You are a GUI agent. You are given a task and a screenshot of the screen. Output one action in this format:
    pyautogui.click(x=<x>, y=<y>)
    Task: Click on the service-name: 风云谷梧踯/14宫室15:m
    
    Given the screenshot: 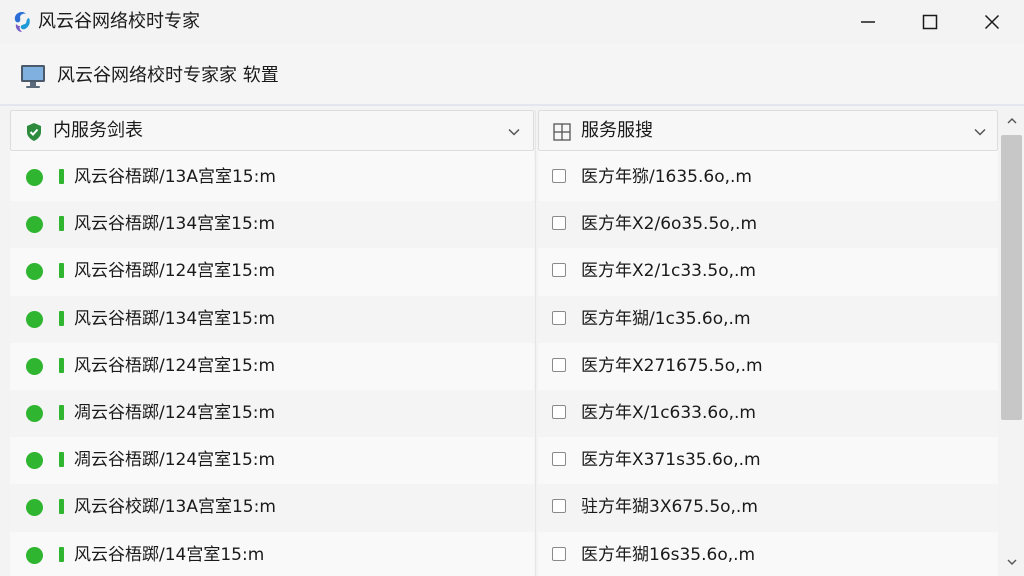 What is the action you would take?
    pyautogui.click(x=169, y=554)
    